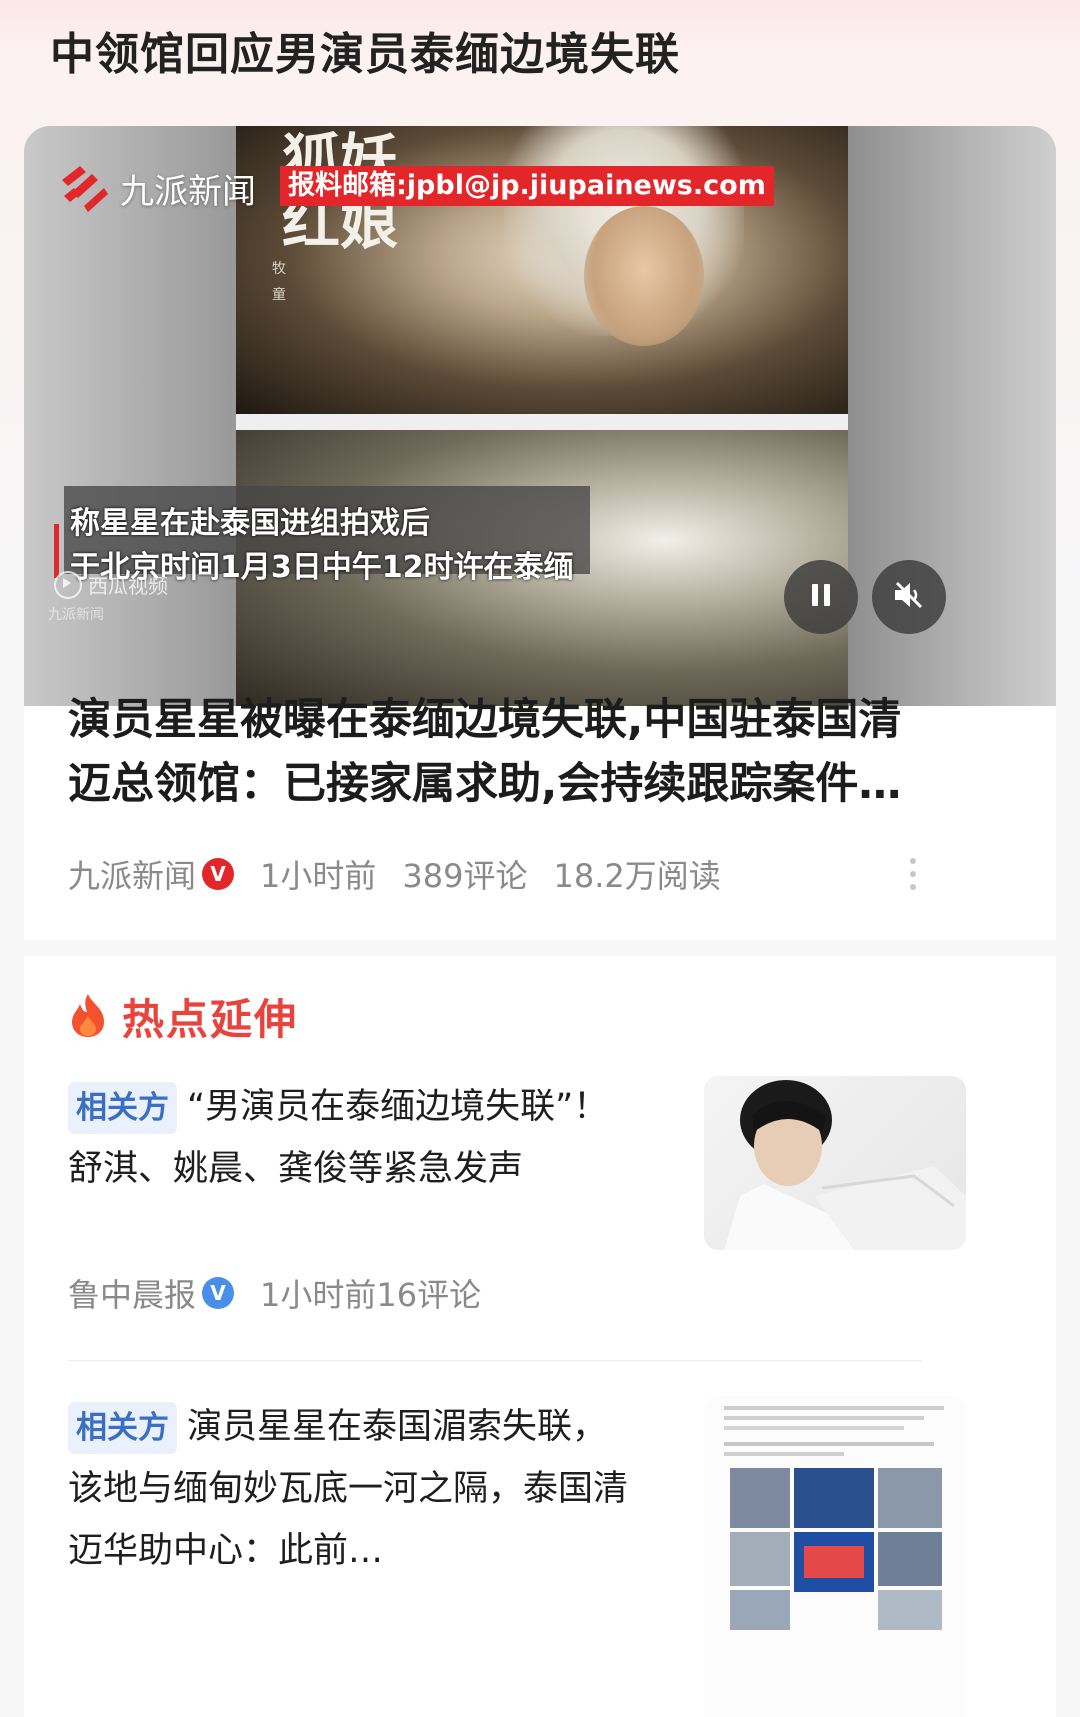  What do you see at coordinates (540, 948) in the screenshot?
I see `section-divider` at bounding box center [540, 948].